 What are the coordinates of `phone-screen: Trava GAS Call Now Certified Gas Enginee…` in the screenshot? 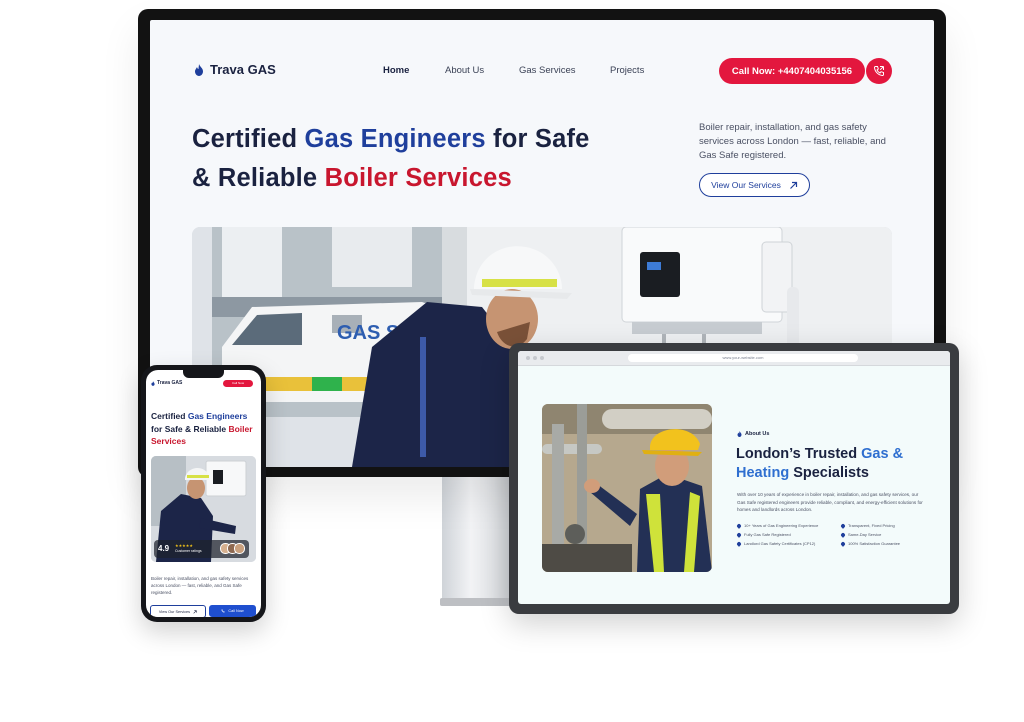 It's located at (203, 493).